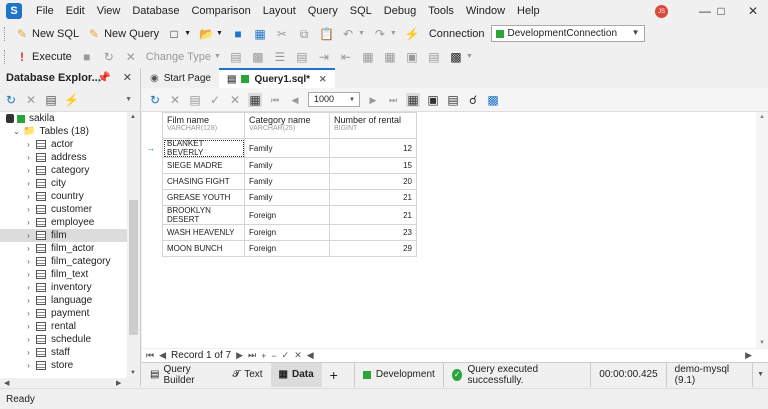 This screenshot has width=768, height=409. Describe the element at coordinates (133, 373) in the screenshot. I see `scroll-down-icon: ▼` at that location.